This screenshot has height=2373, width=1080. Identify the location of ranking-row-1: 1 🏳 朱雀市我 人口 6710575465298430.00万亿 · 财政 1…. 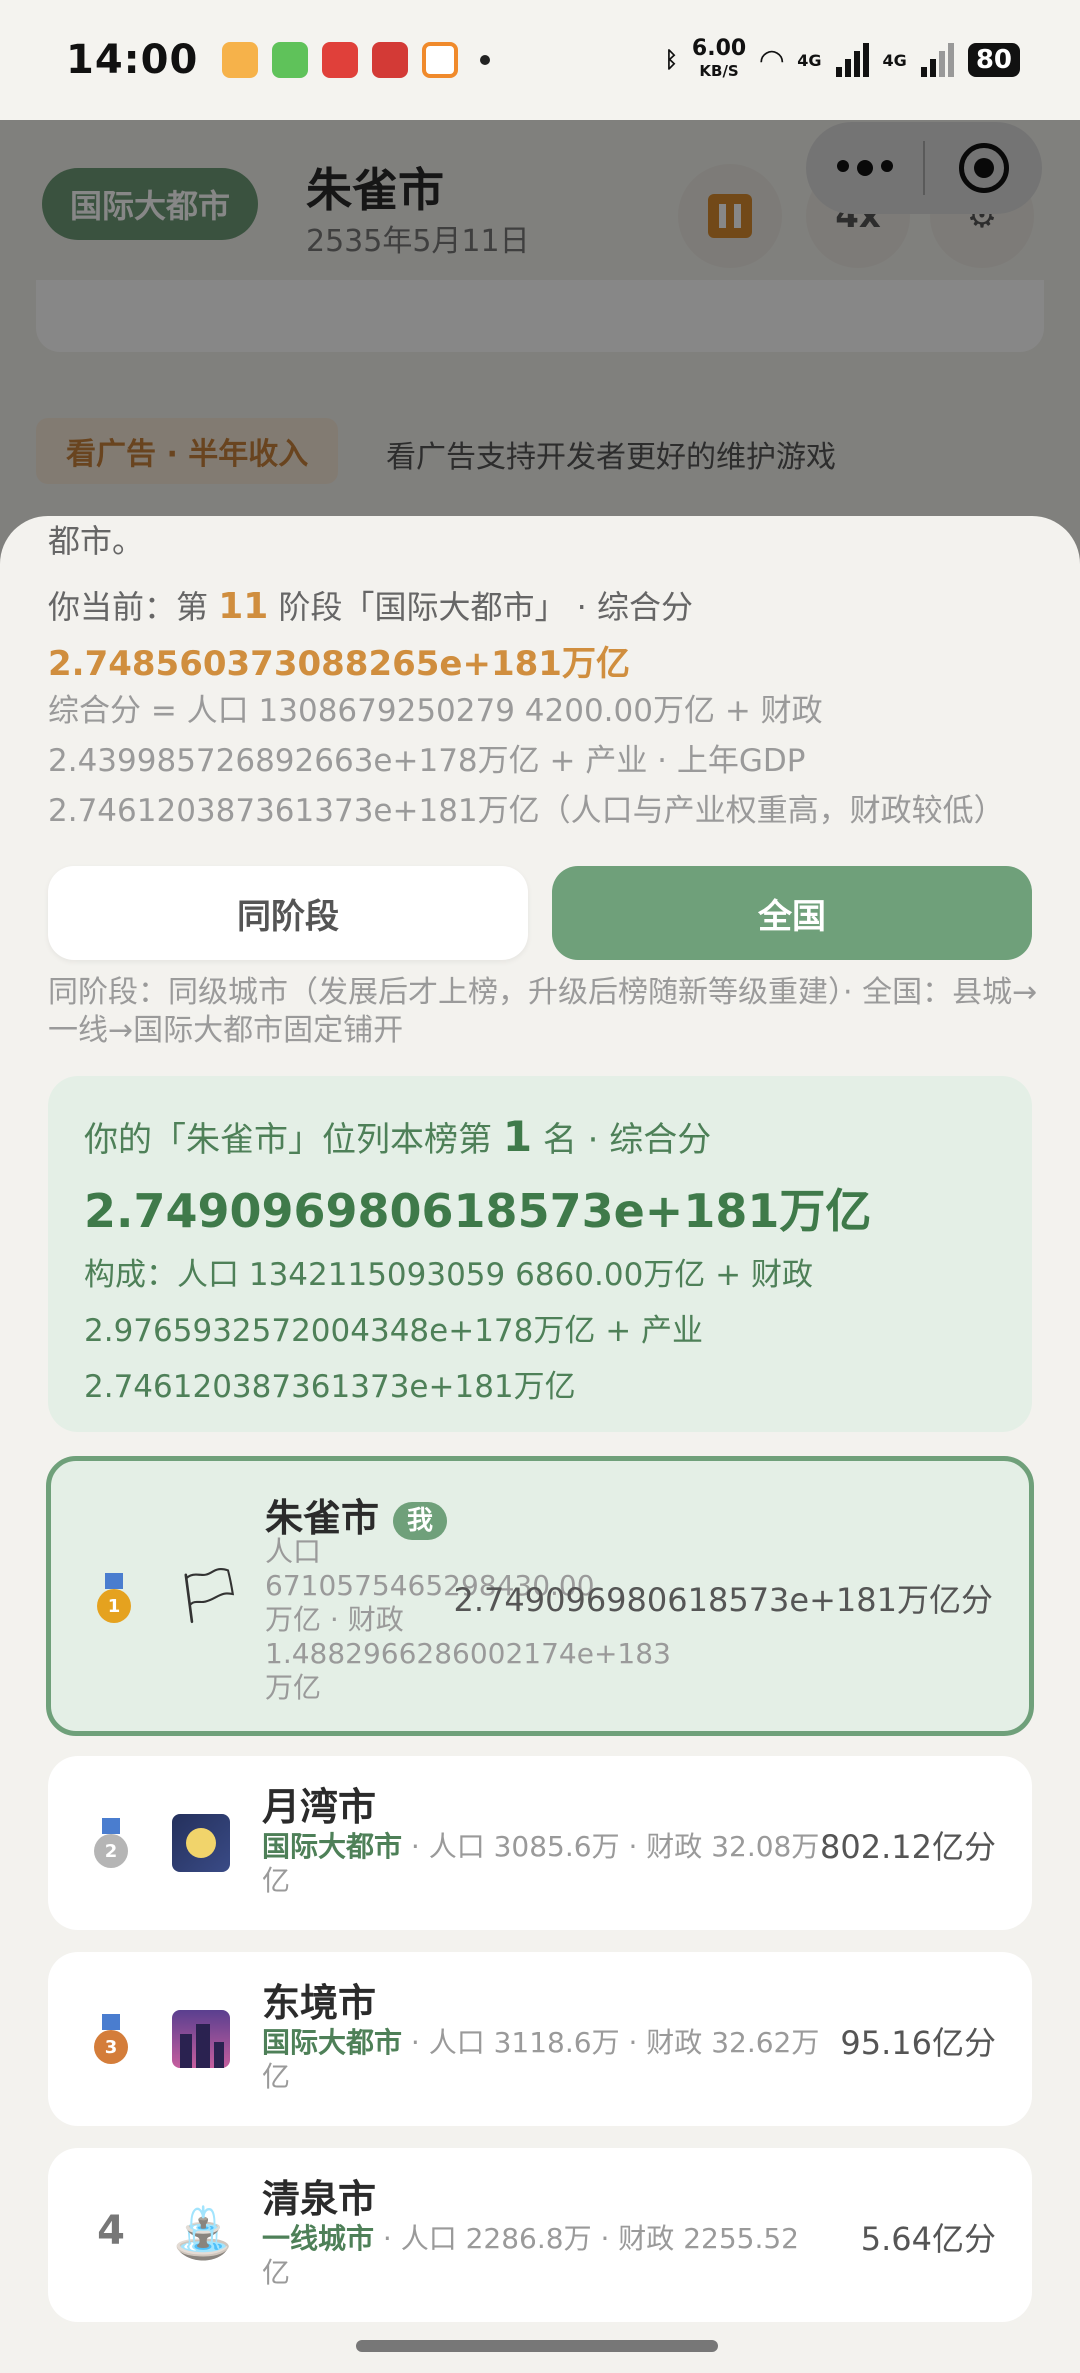
(540, 1596).